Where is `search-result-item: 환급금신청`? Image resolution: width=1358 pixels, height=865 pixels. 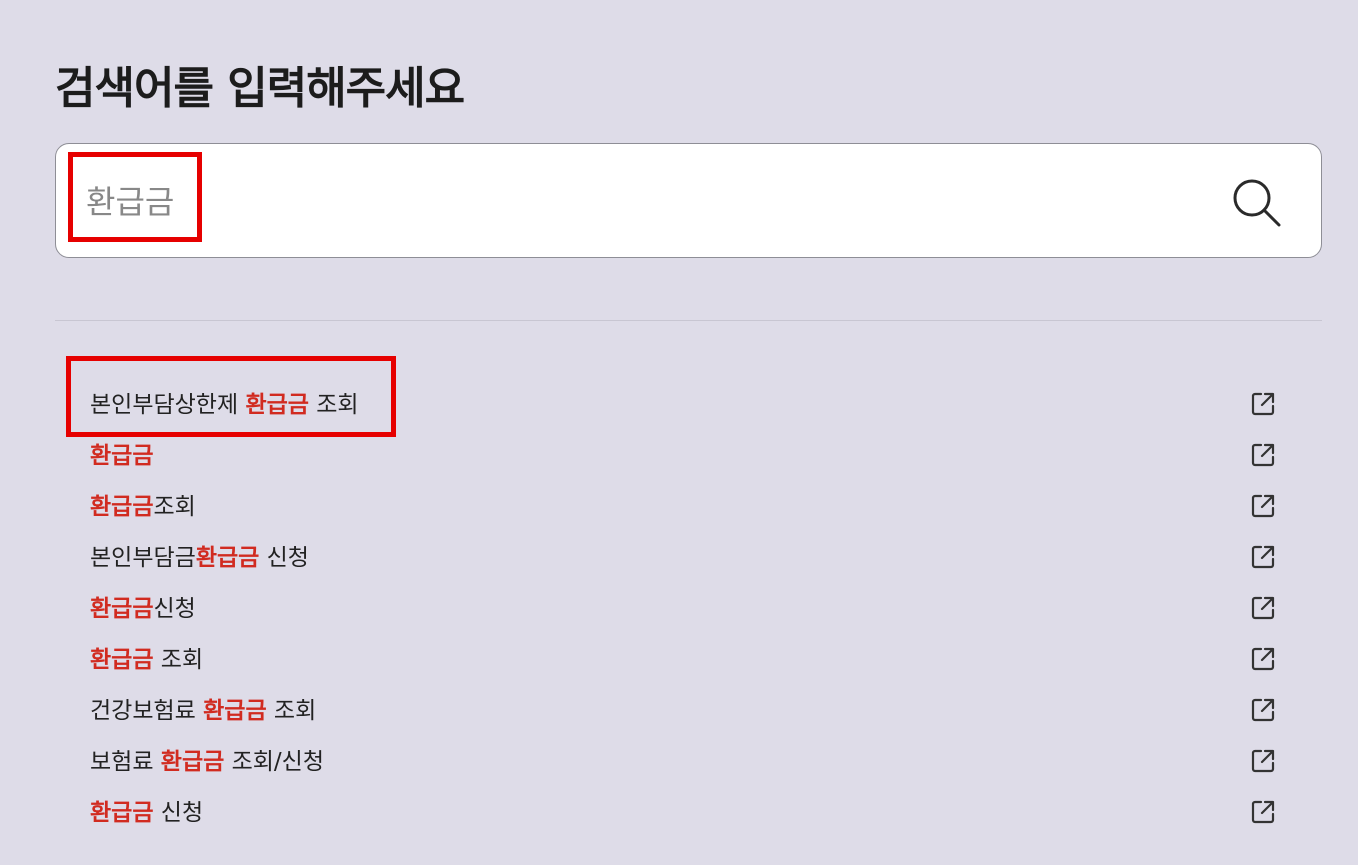 search-result-item: 환급금신청 is located at coordinates (679, 607).